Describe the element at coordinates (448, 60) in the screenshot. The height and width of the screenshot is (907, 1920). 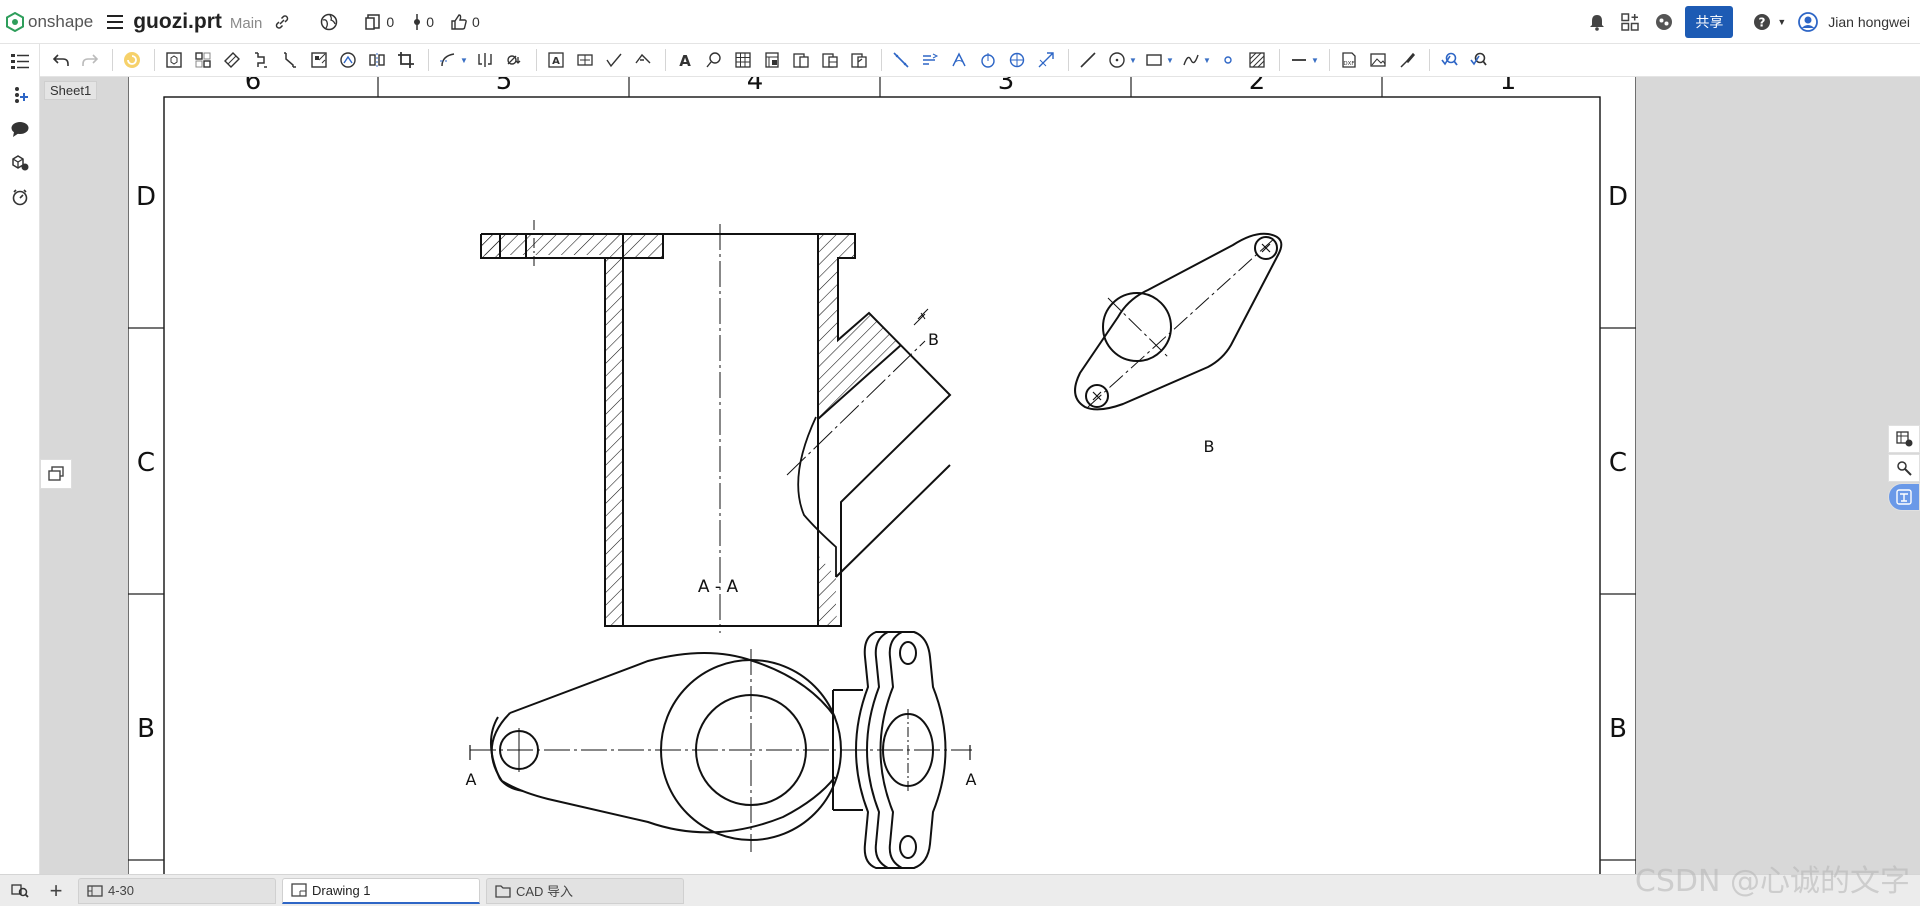
I see `centerline-icon` at that location.